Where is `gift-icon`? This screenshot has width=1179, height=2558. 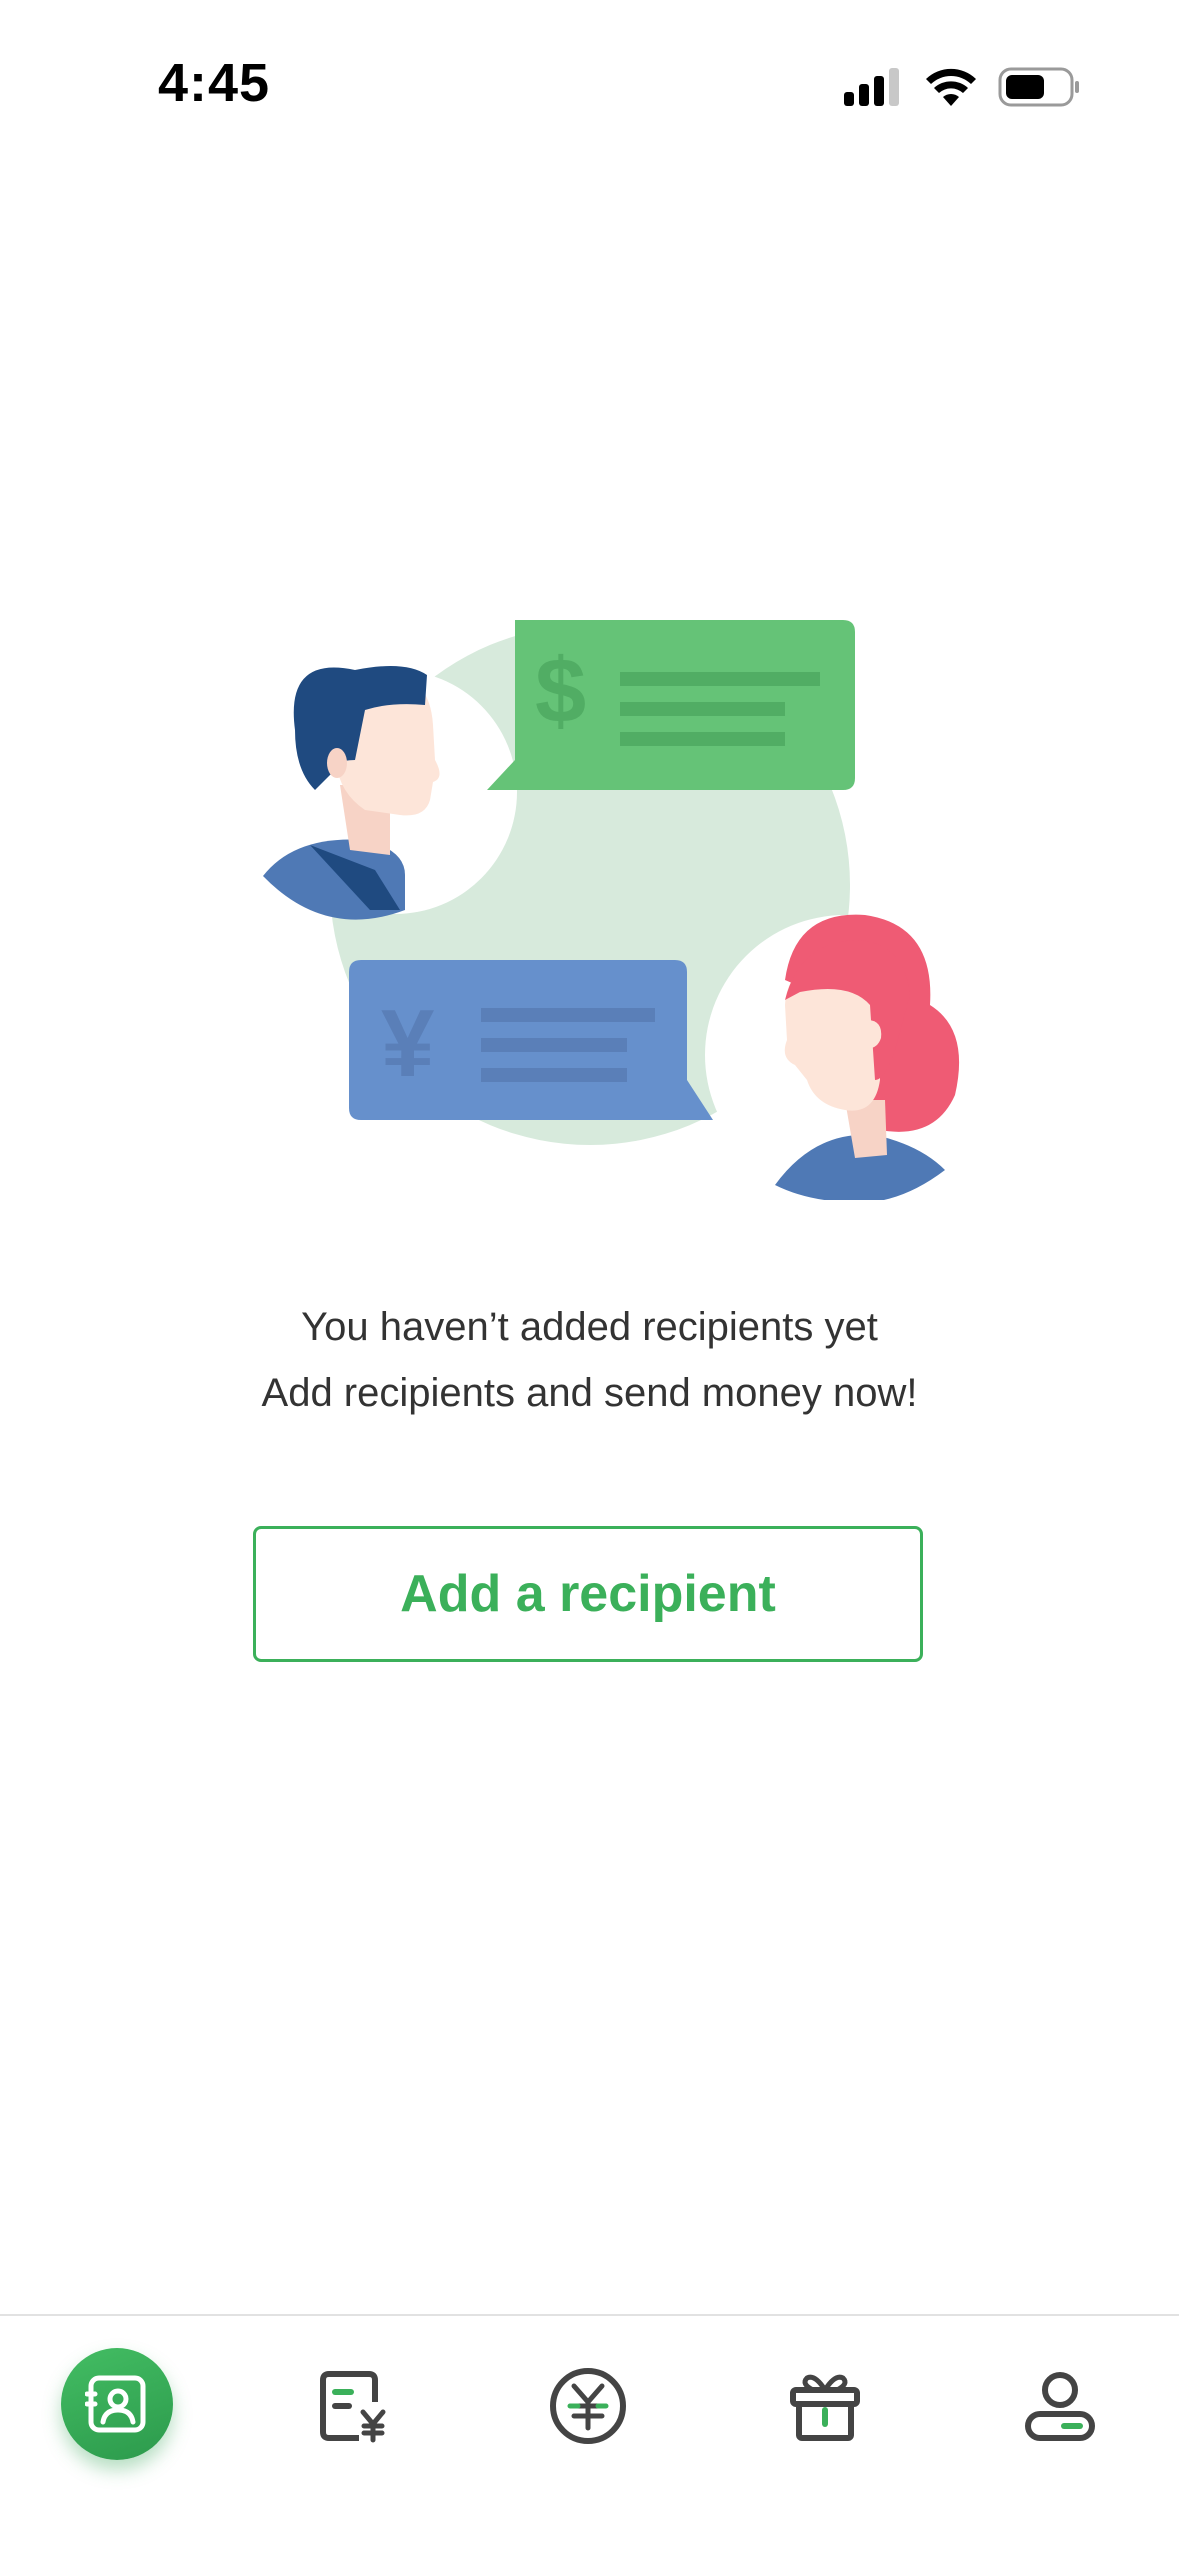 gift-icon is located at coordinates (825, 2407).